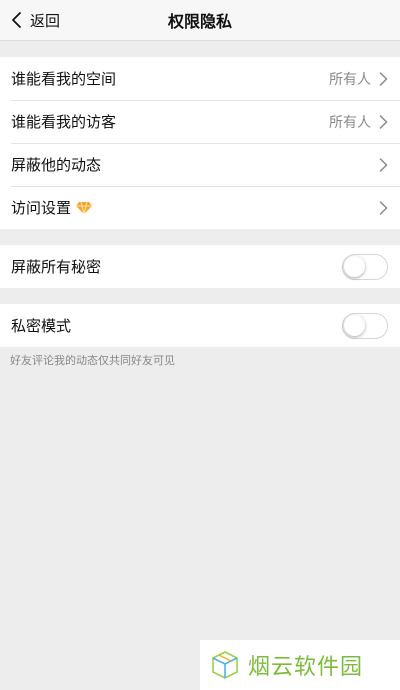 The width and height of the screenshot is (400, 690). I want to click on who-can-see-visitors-label: 谁能看我的访客, so click(64, 122).